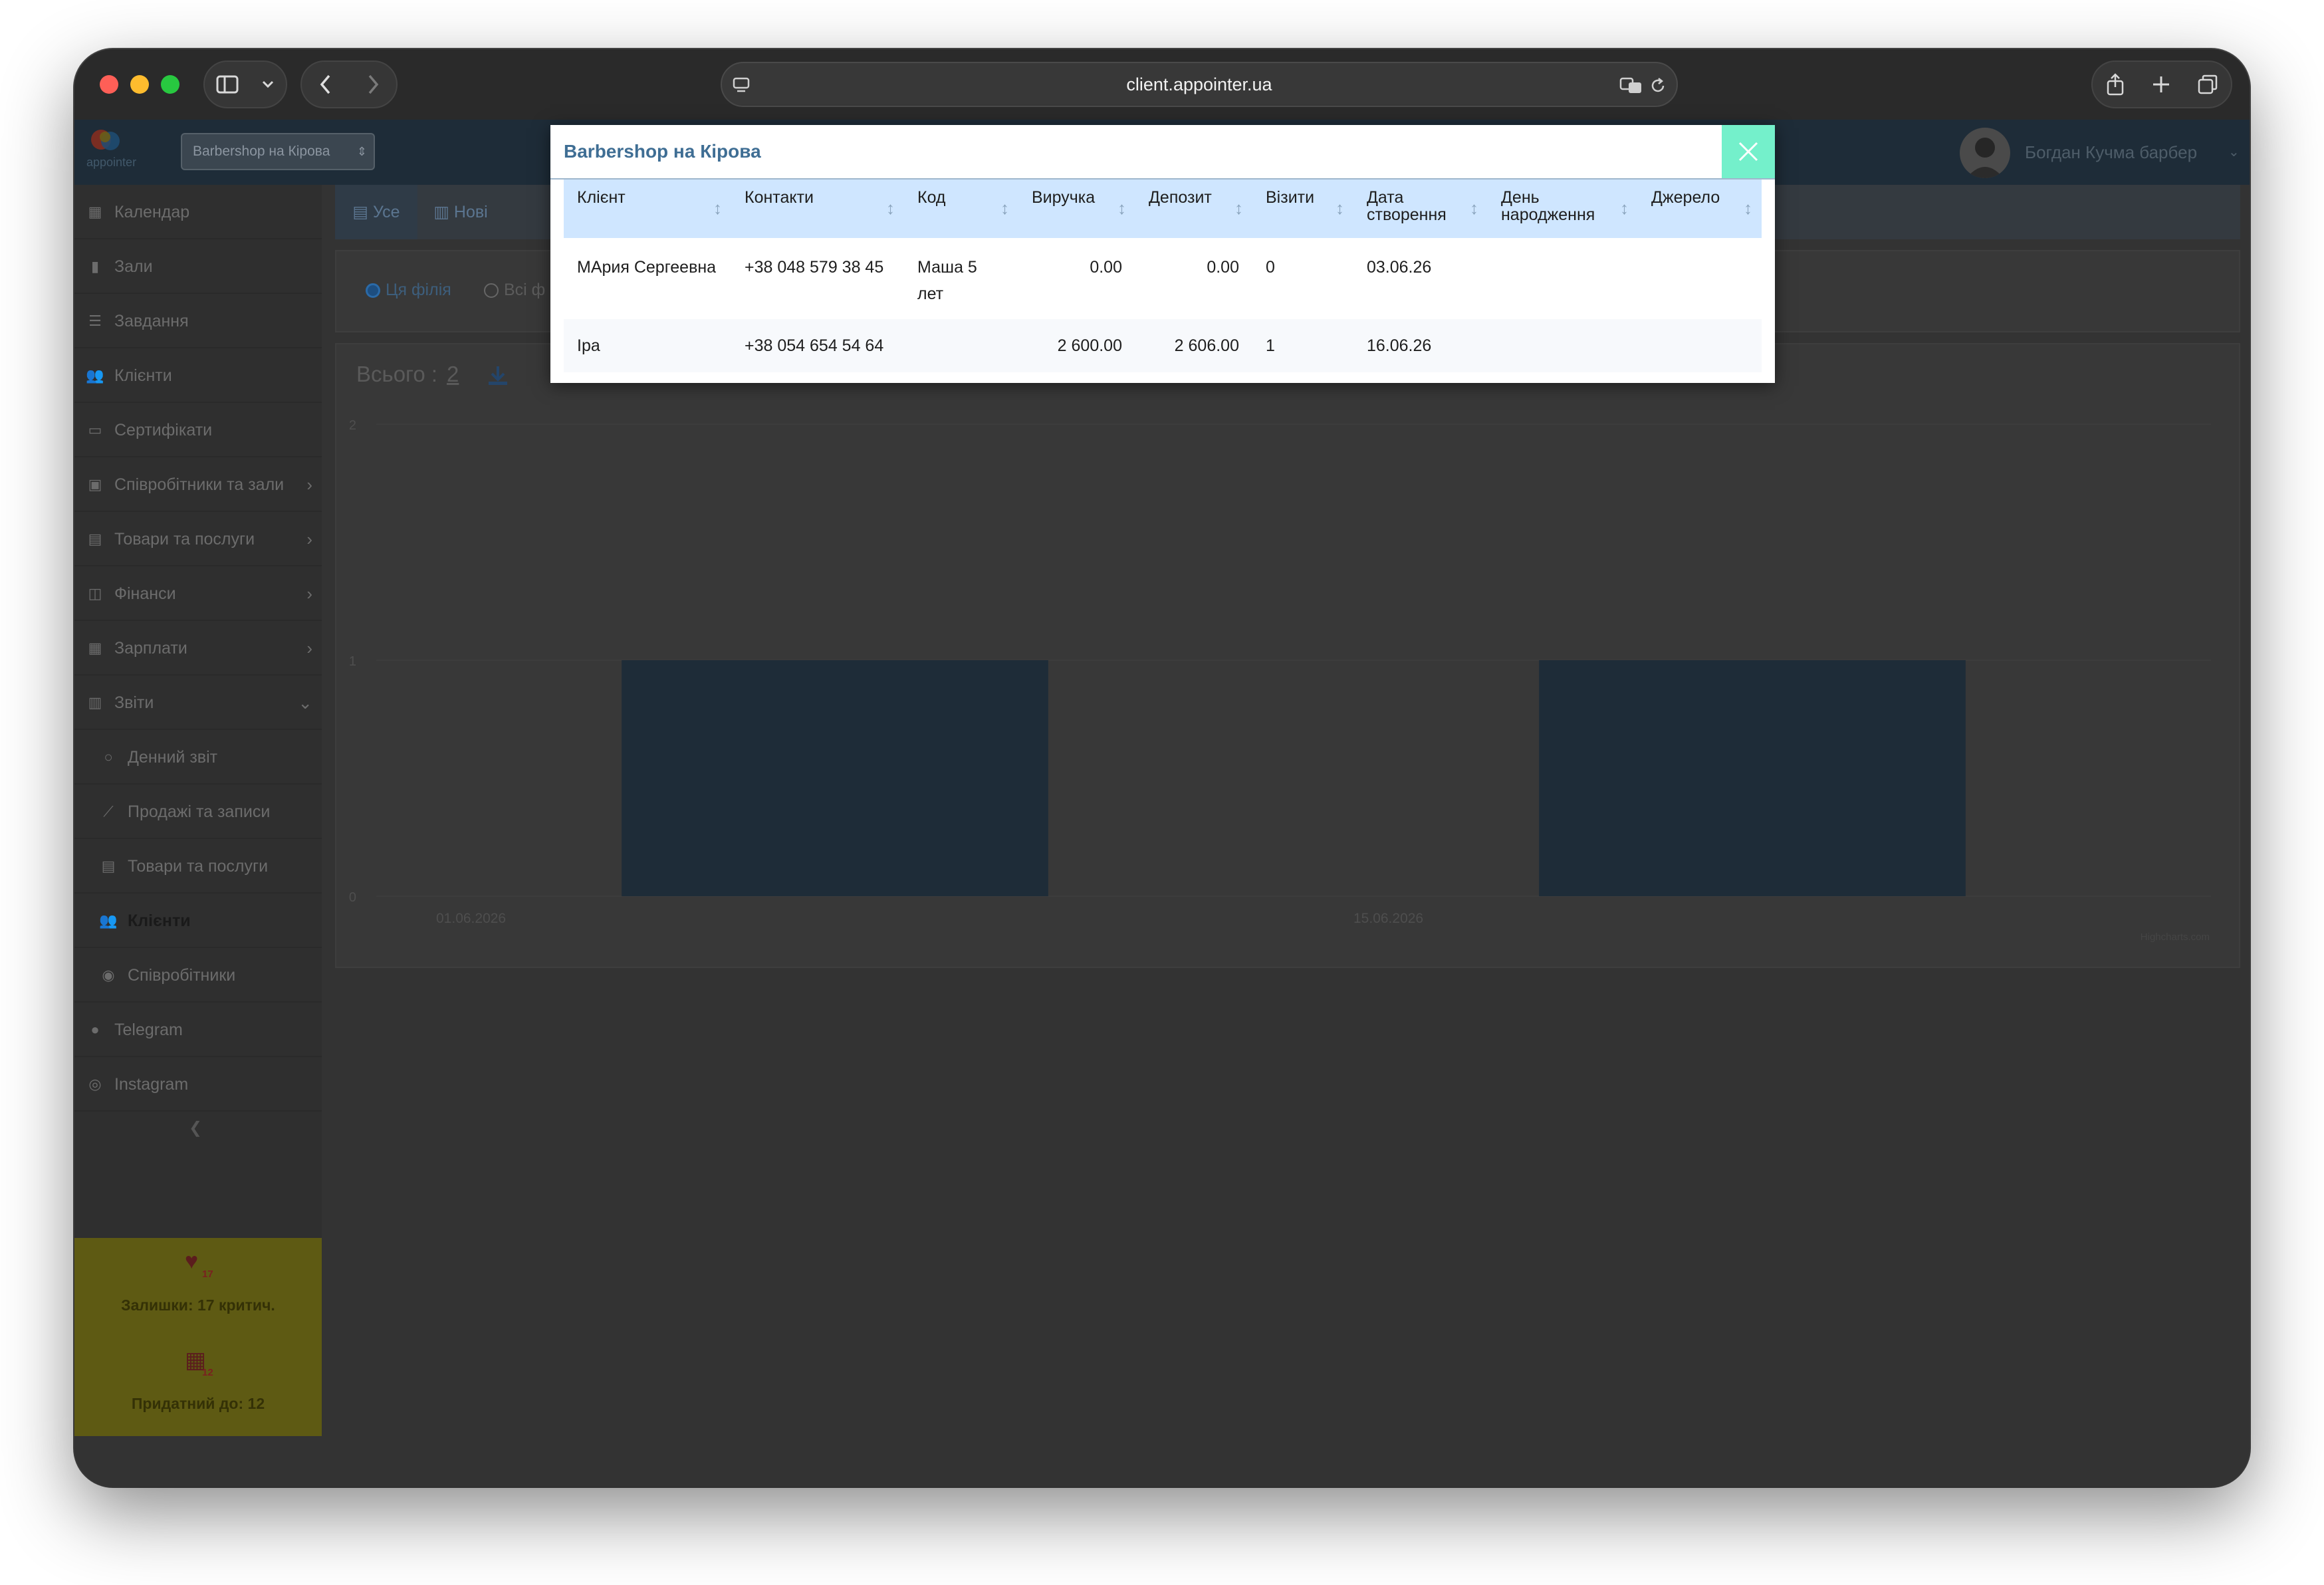  Describe the element at coordinates (150, 648) in the screenshot. I see `sidebar-item-label: Зарплати` at that location.